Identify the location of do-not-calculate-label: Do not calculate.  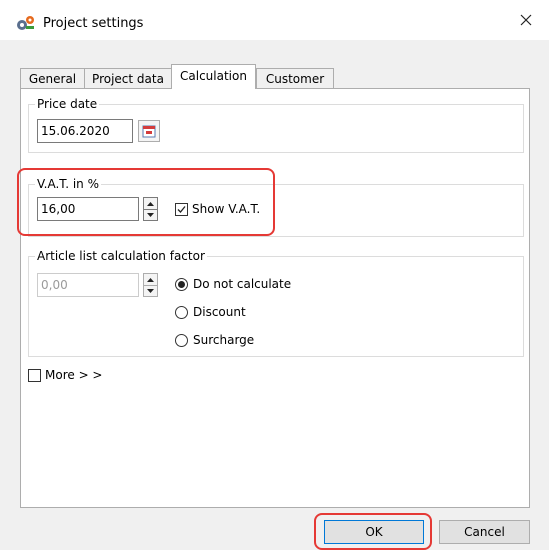
(242, 284).